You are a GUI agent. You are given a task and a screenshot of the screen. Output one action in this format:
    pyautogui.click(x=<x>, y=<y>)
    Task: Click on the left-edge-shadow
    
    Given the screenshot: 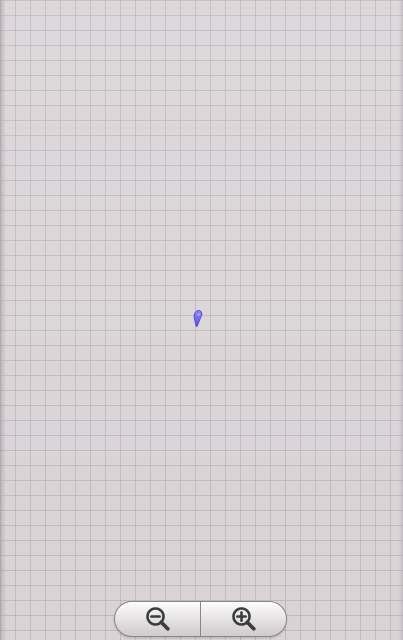 What is the action you would take?
    pyautogui.click(x=3, y=320)
    